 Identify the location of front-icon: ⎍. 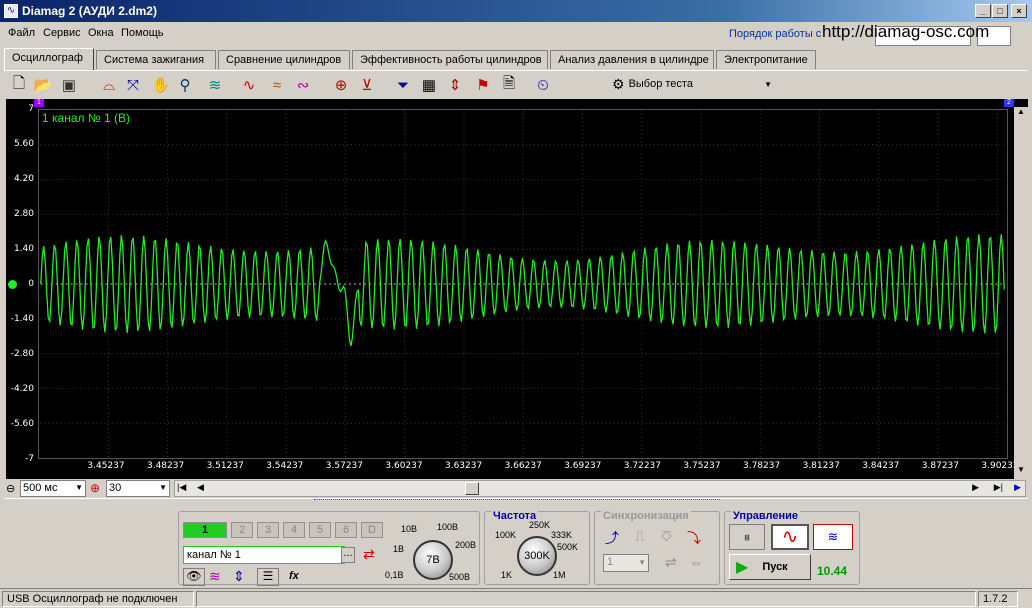
(640, 536).